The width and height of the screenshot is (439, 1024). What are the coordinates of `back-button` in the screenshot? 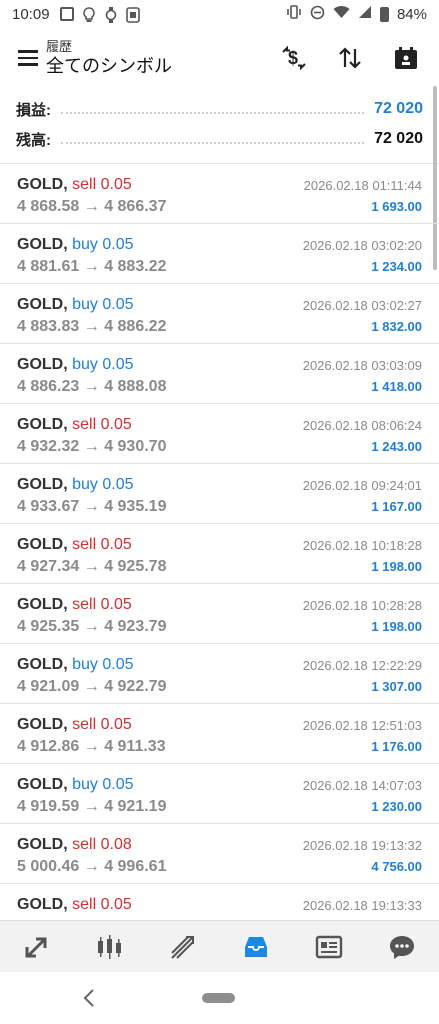 It's located at (89, 1001).